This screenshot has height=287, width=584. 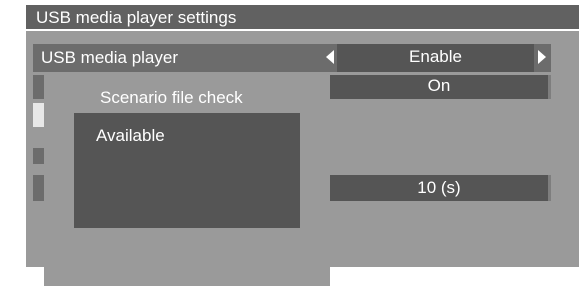 I want to click on triangle-left-icon, so click(x=330, y=57).